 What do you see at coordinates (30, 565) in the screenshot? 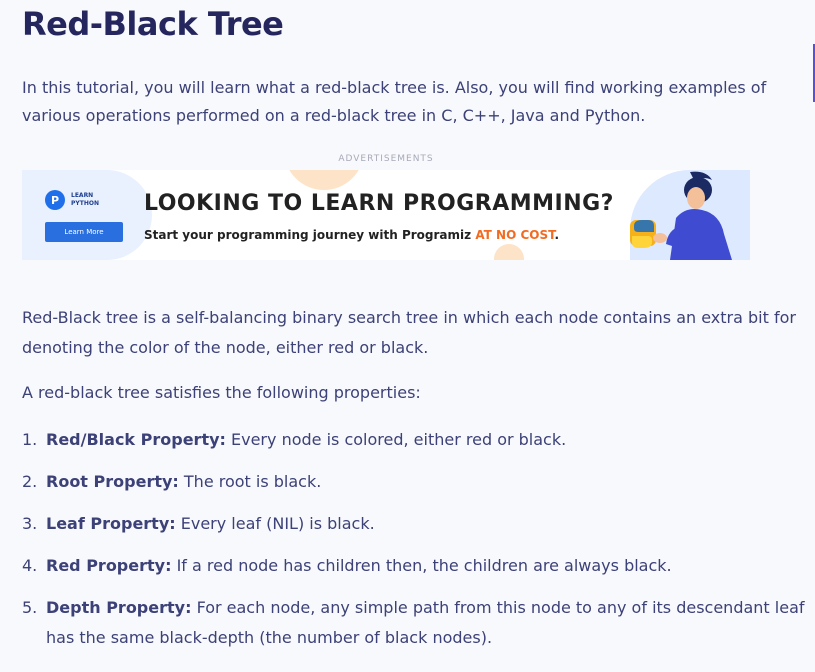
I see `list-number: 4.` at bounding box center [30, 565].